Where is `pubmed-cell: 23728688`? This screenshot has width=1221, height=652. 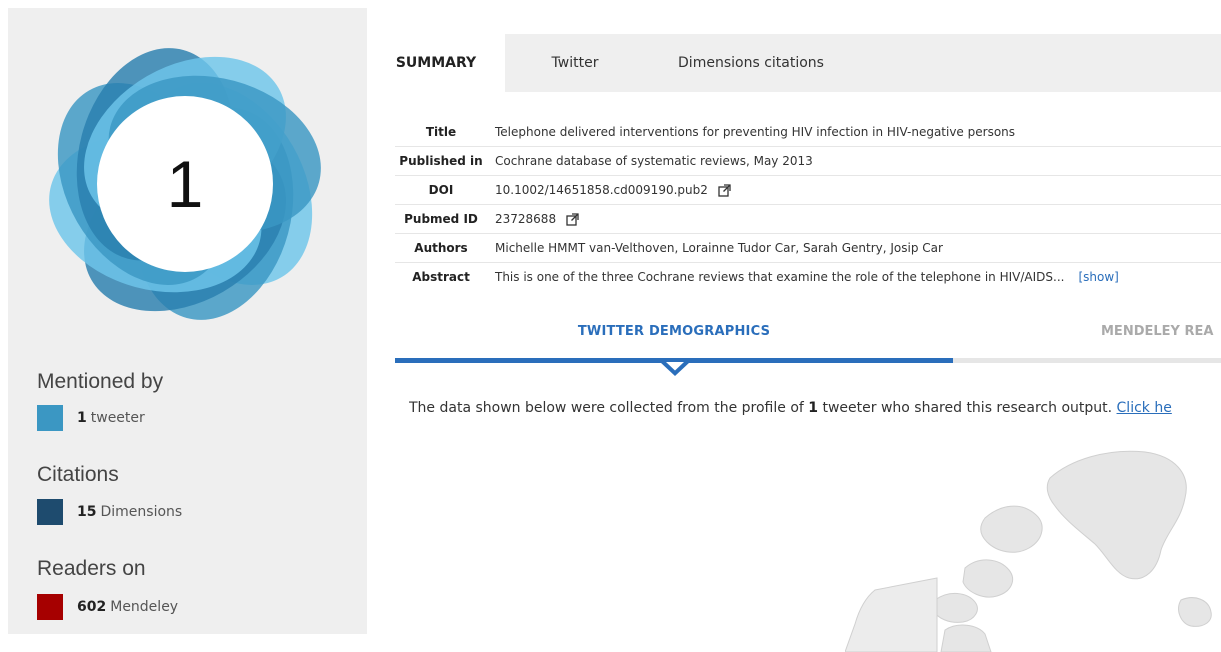 pubmed-cell: 23728688 is located at coordinates (854, 219).